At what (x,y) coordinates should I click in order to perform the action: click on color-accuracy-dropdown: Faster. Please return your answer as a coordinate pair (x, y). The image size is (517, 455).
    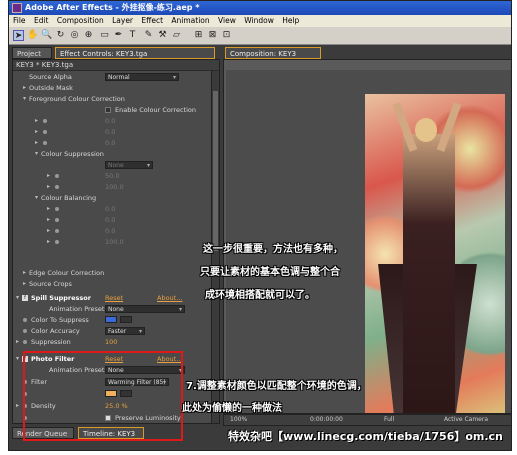
    Looking at the image, I should click on (125, 331).